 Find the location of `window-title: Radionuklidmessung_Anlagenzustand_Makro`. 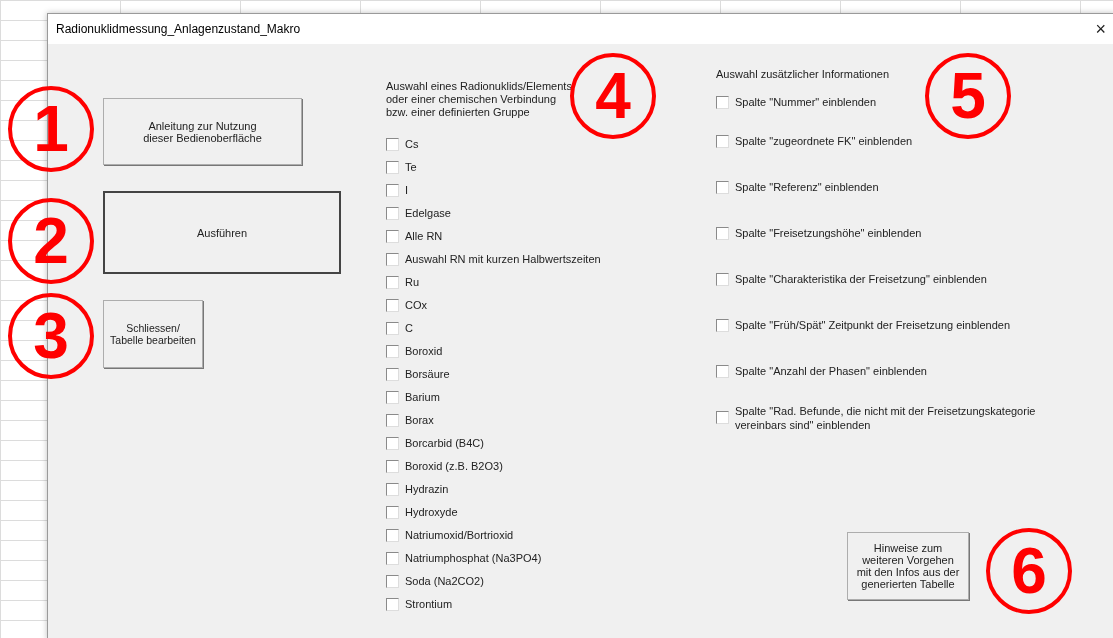

window-title: Radionuklidmessung_Anlagenzustand_Makro is located at coordinates (178, 29).